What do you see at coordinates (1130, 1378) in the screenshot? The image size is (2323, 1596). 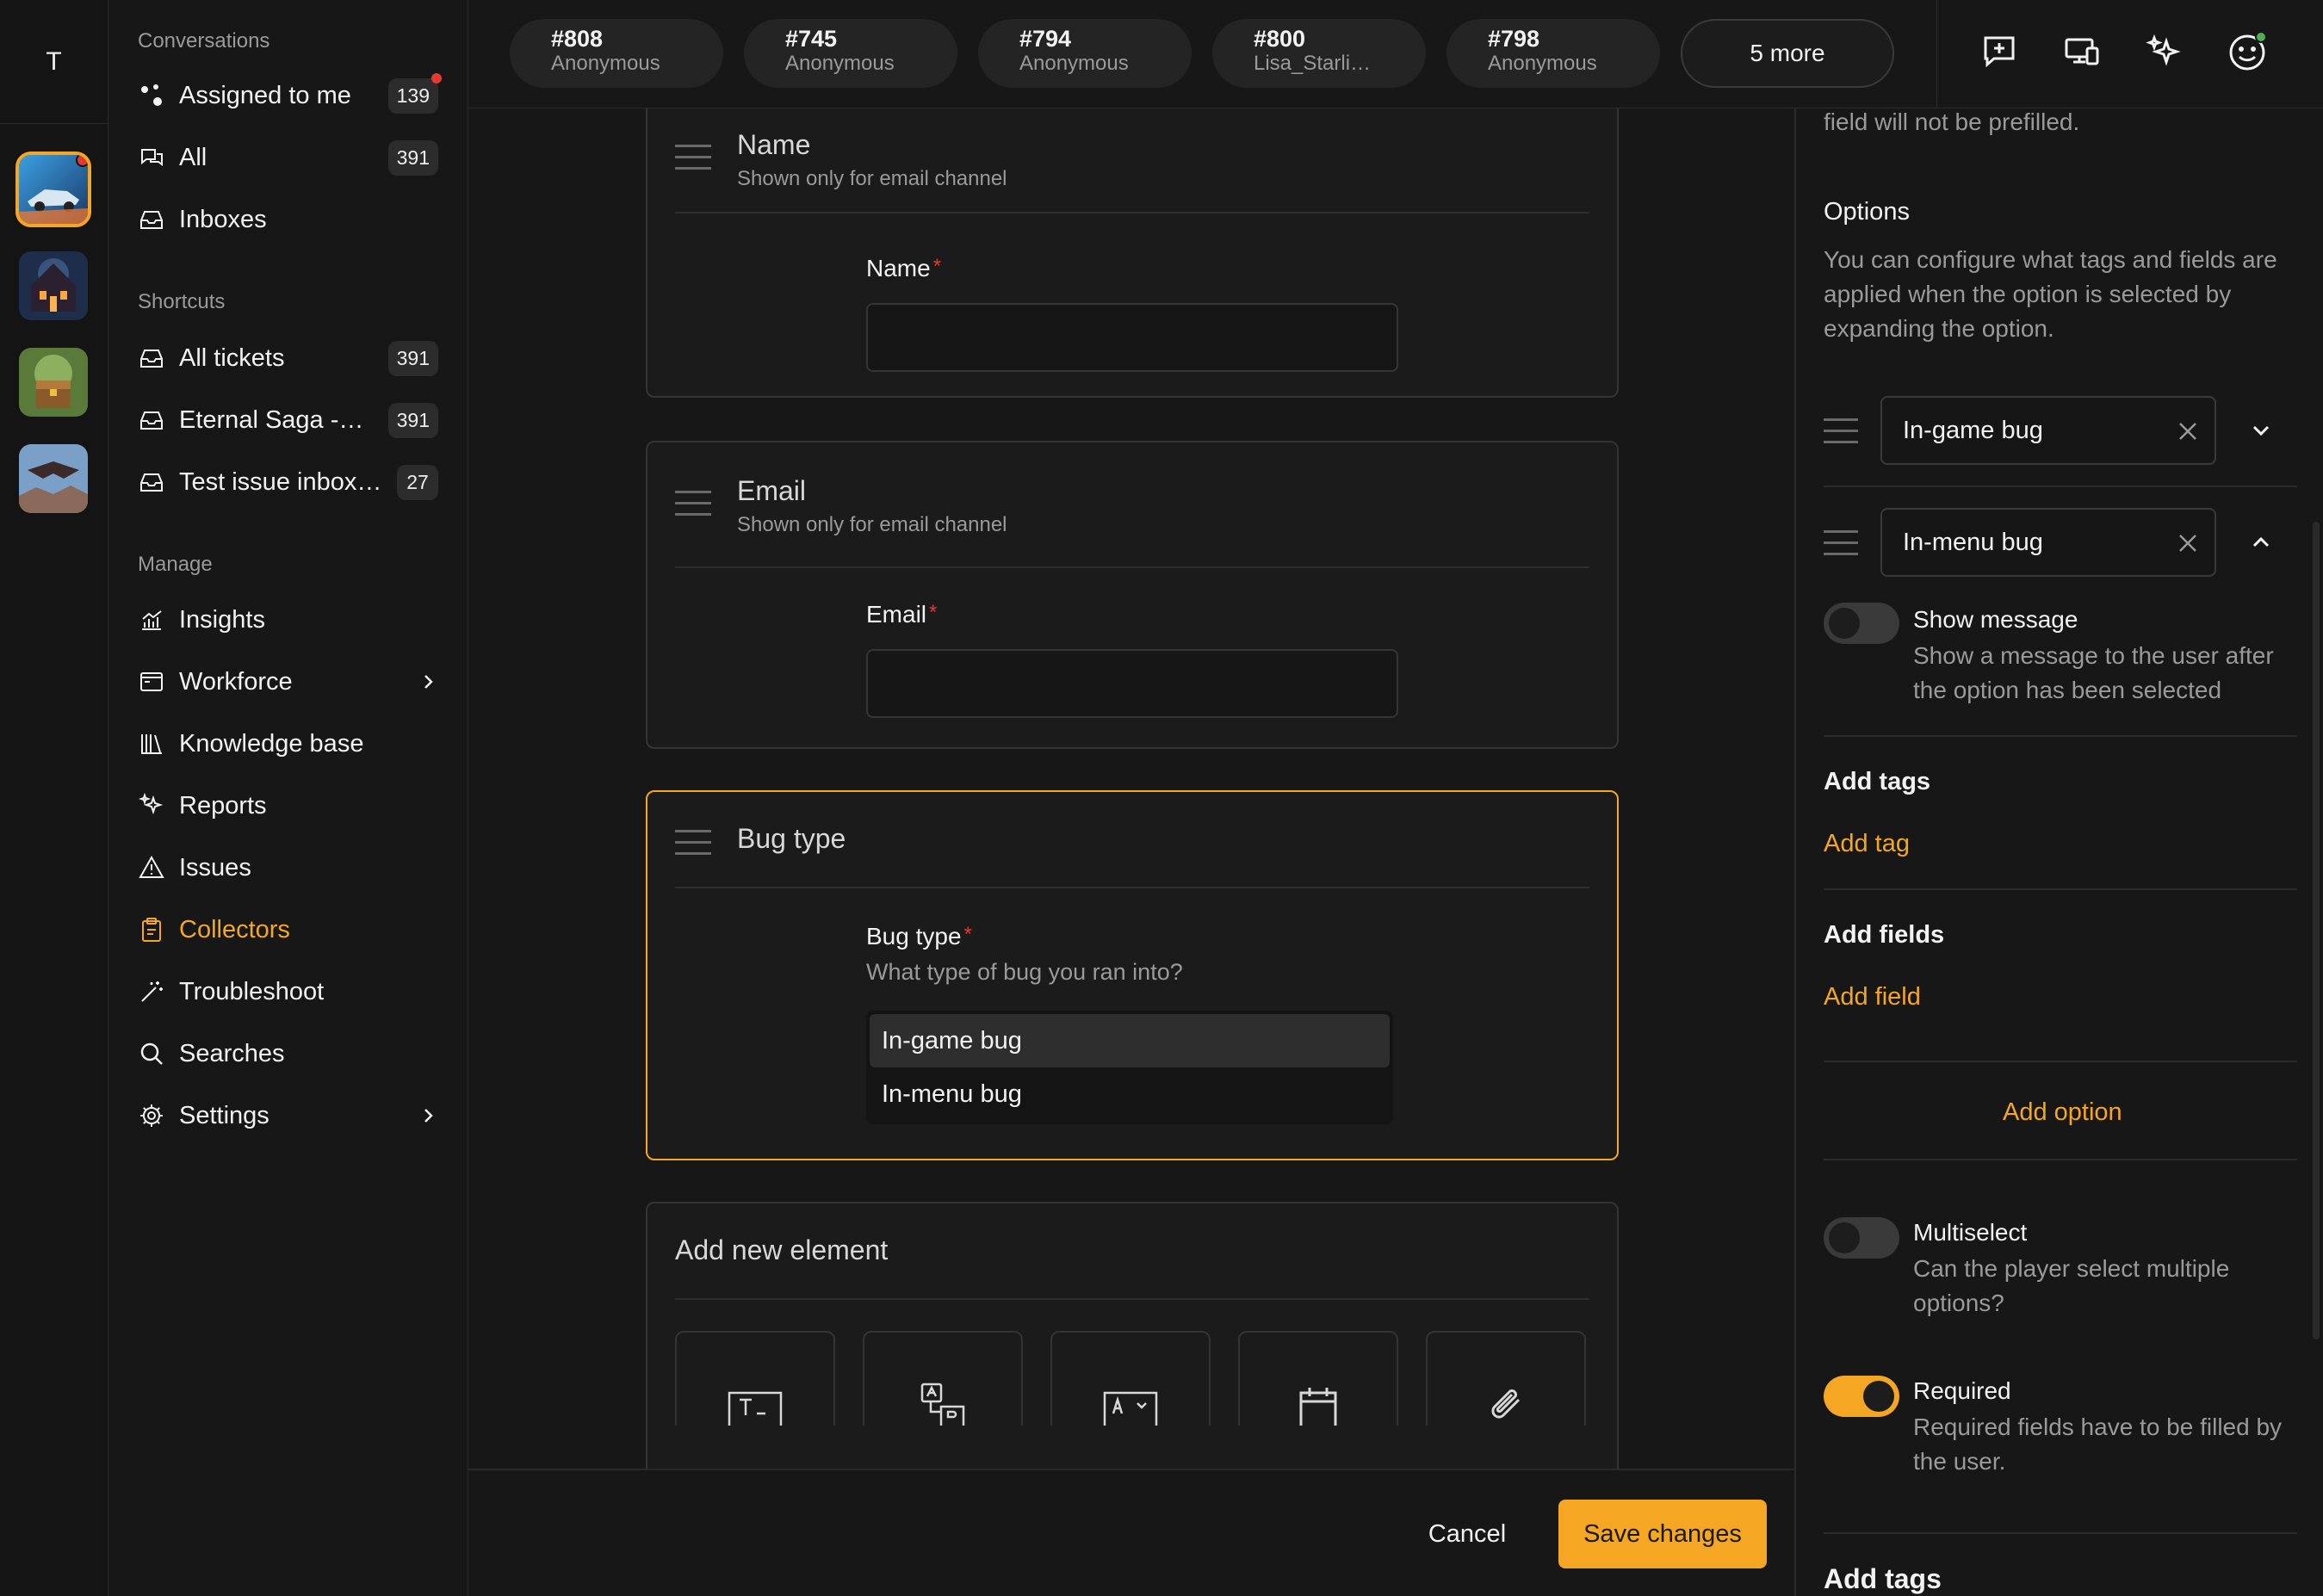 I see `element-type-dropdown` at bounding box center [1130, 1378].